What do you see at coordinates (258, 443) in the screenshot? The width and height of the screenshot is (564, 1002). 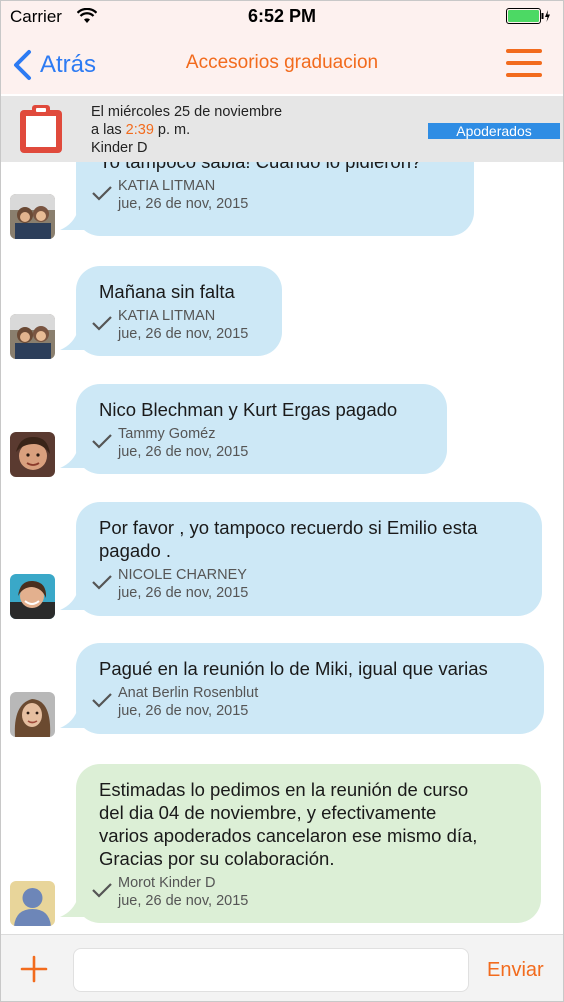 I see `message-meta: Tammy Goméz jue, 26 de nov, 2015` at bounding box center [258, 443].